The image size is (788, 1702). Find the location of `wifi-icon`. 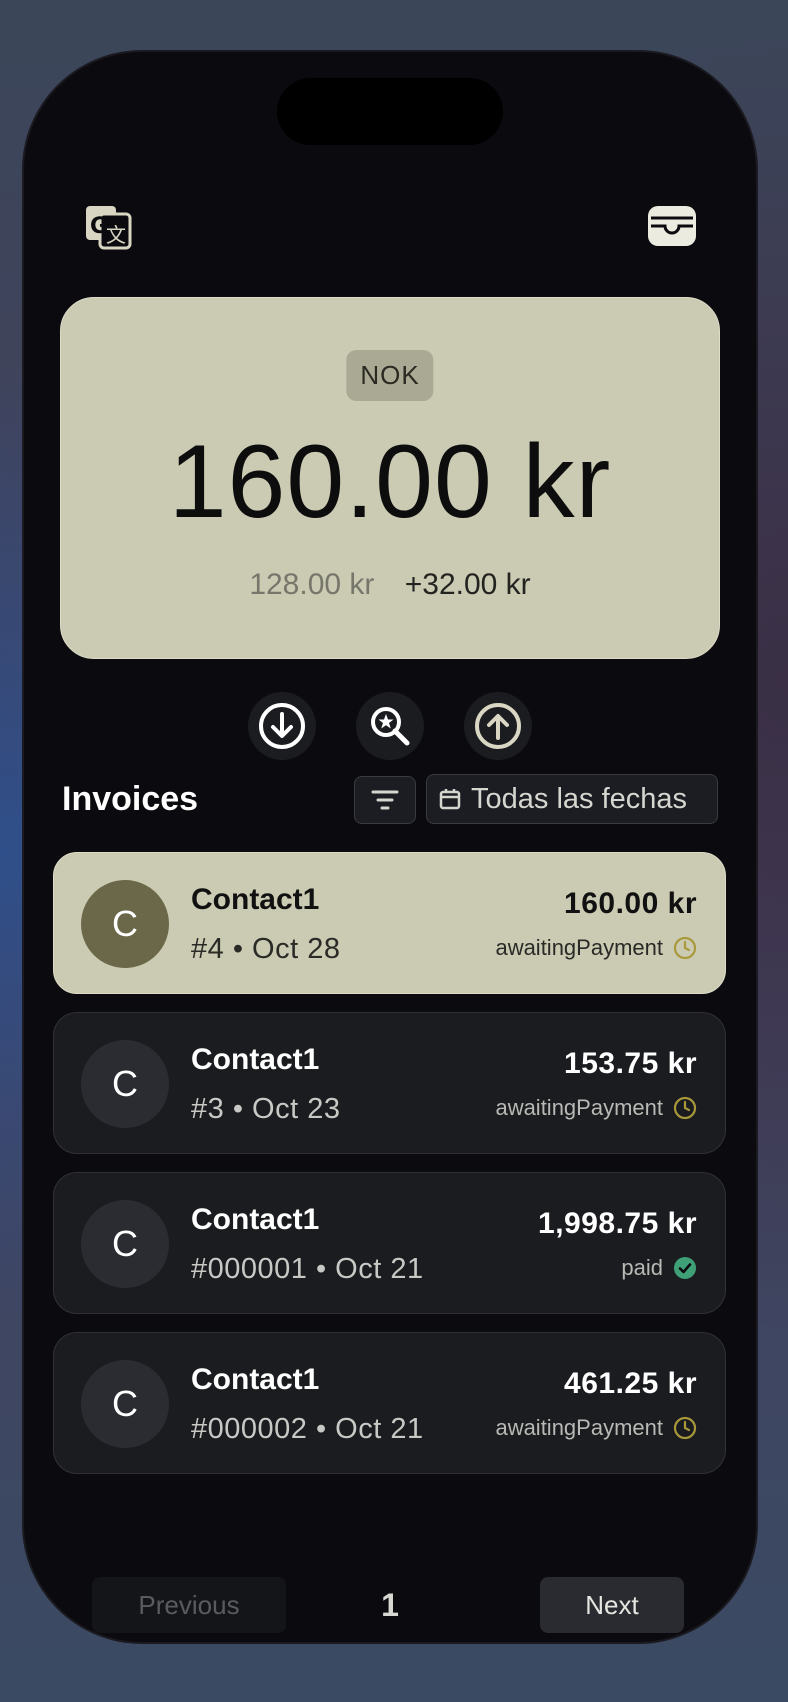

wifi-icon is located at coordinates (615, 113).